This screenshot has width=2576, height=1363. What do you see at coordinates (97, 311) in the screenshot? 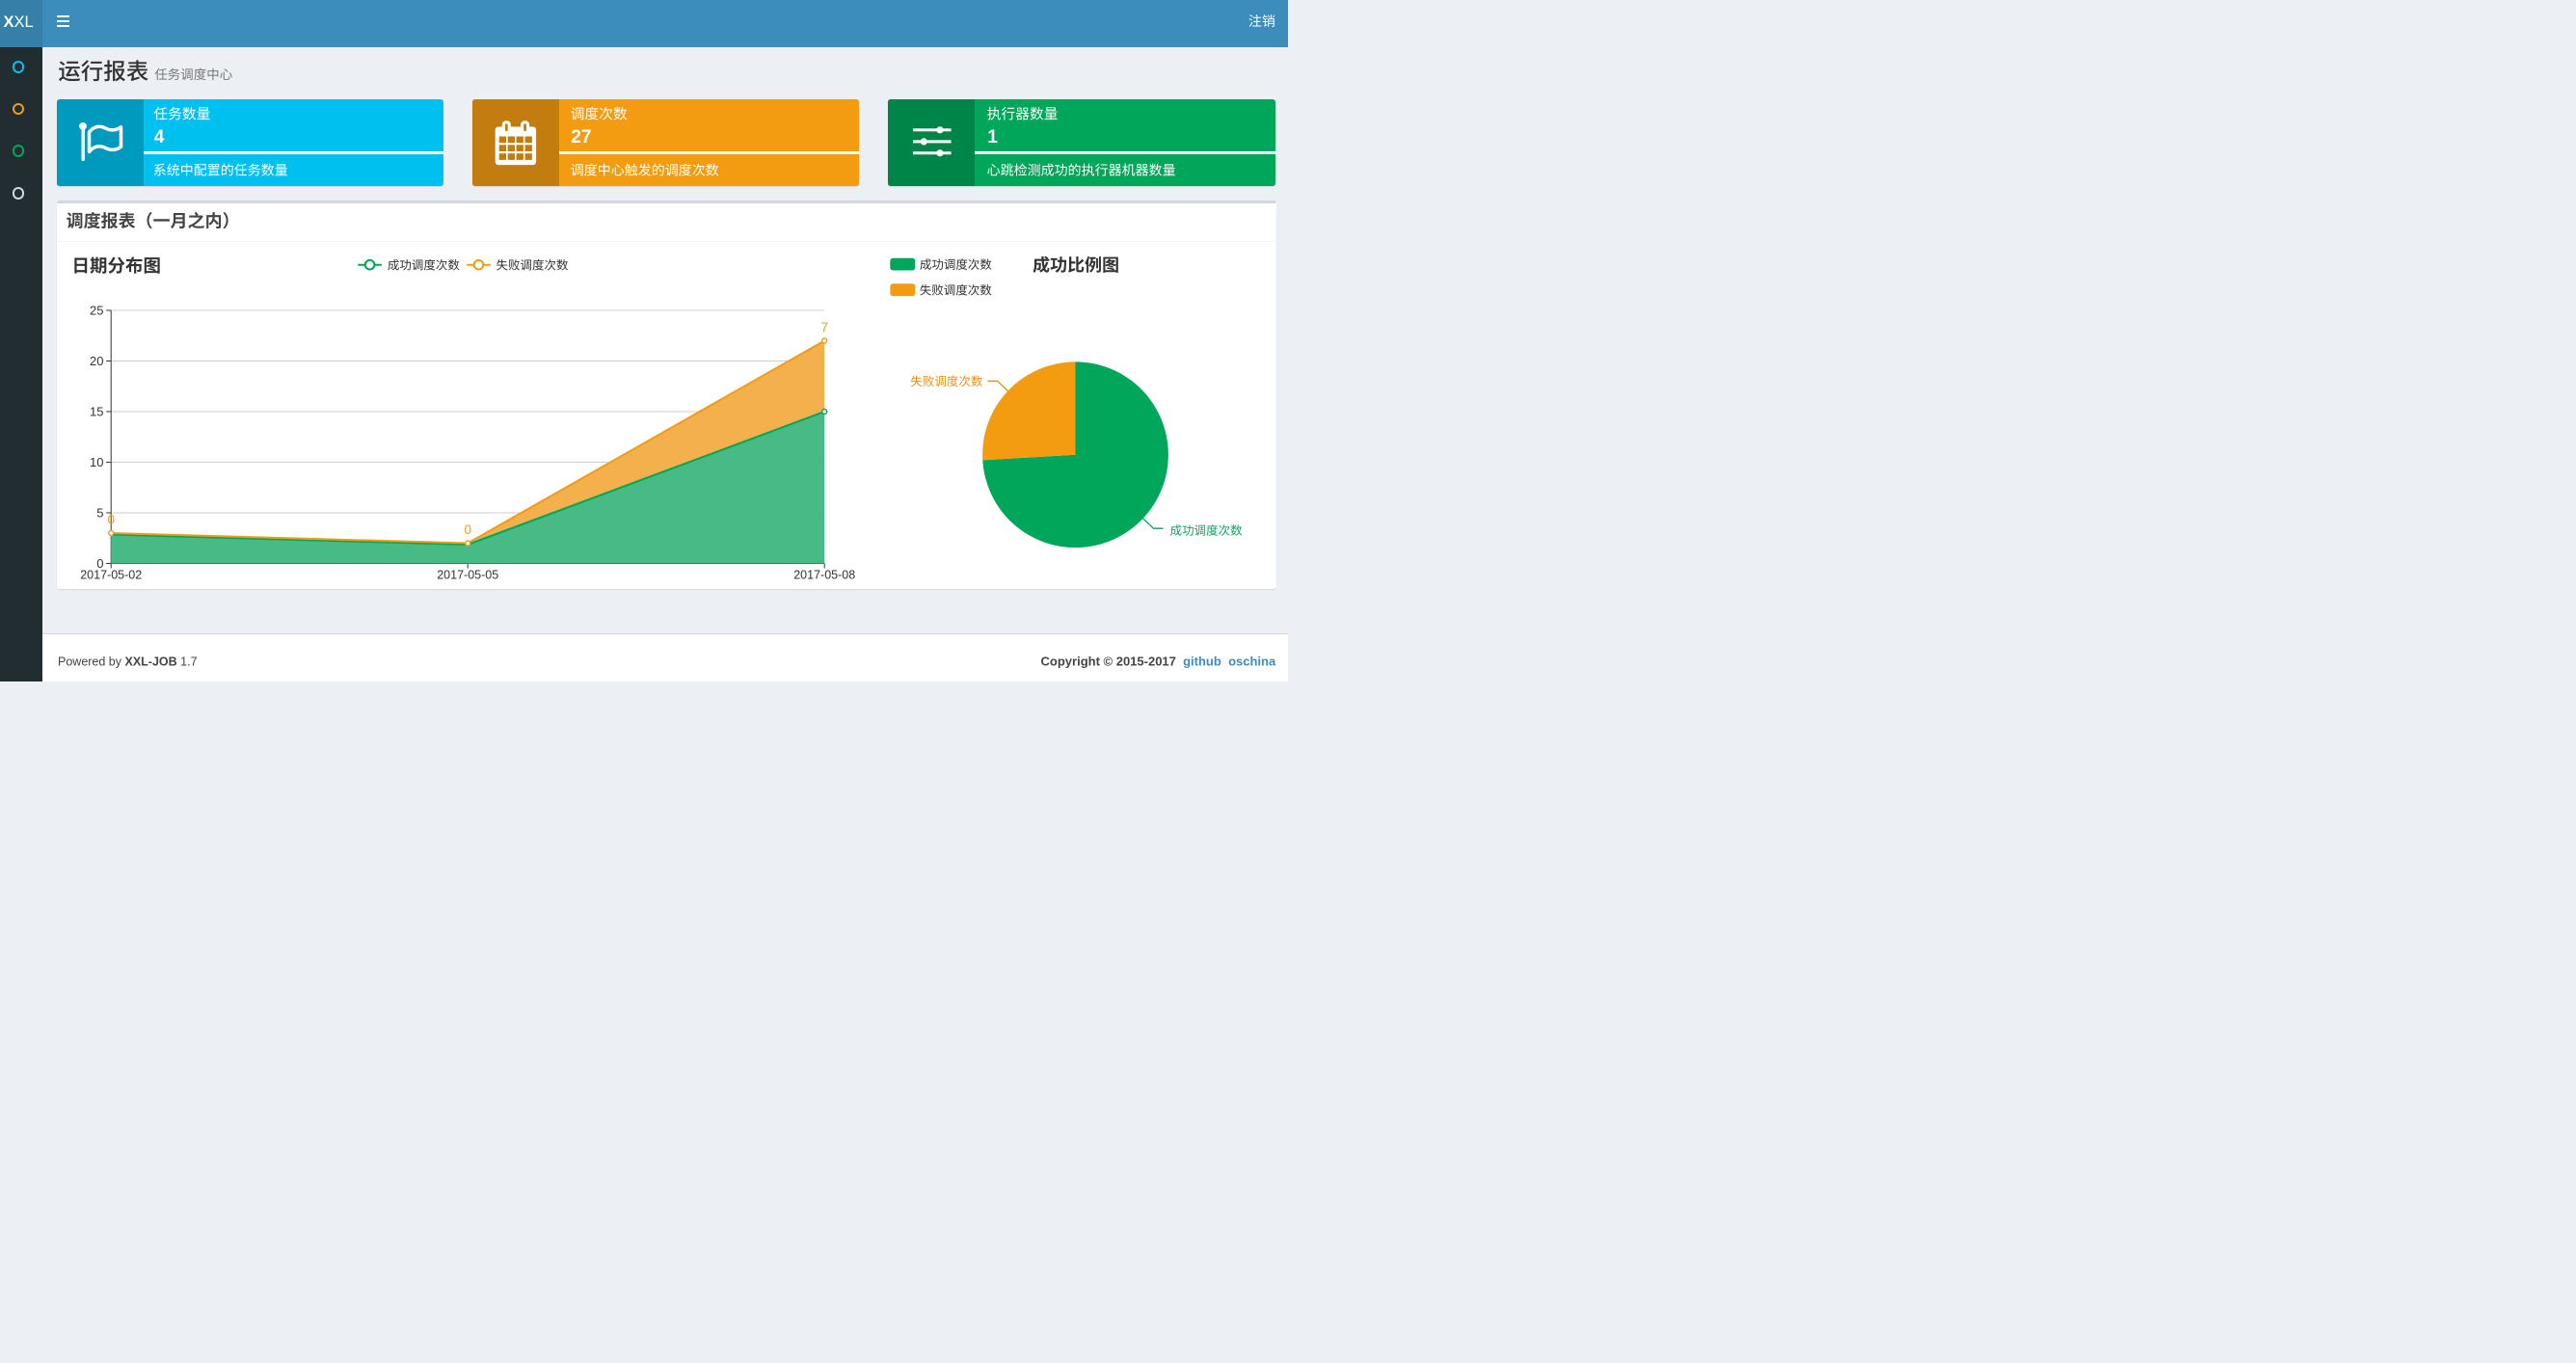
I see `svg-text: 25` at bounding box center [97, 311].